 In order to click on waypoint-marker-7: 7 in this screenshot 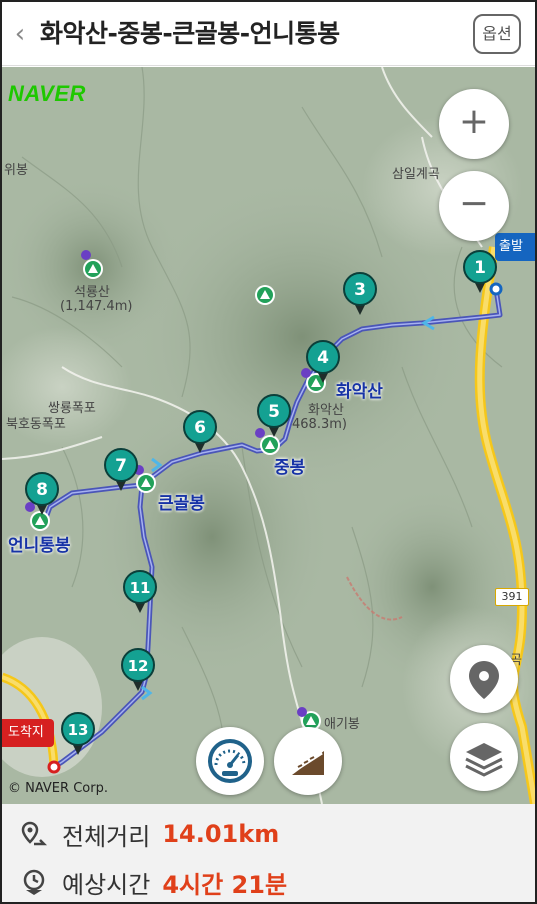, I will do `click(121, 469)`.